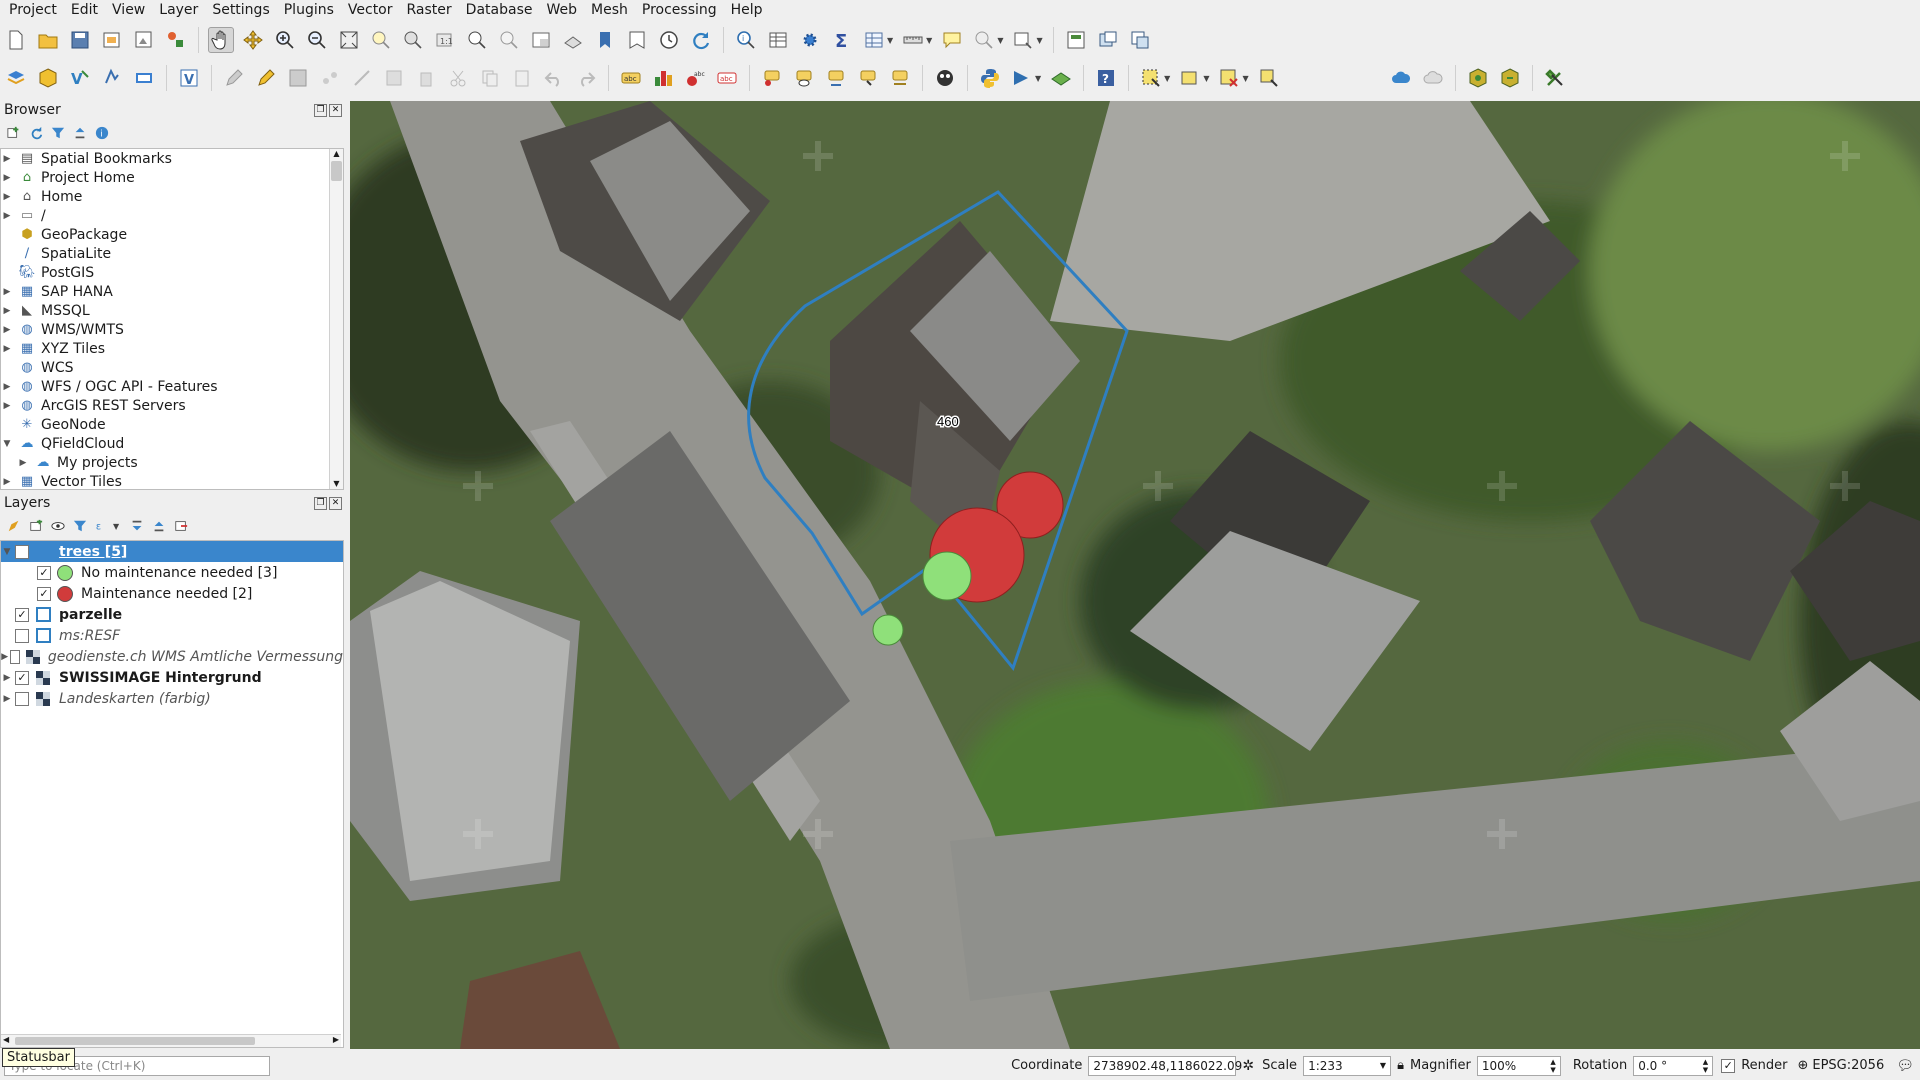  I want to click on qfieldcloud-projects-button, so click(1433, 78).